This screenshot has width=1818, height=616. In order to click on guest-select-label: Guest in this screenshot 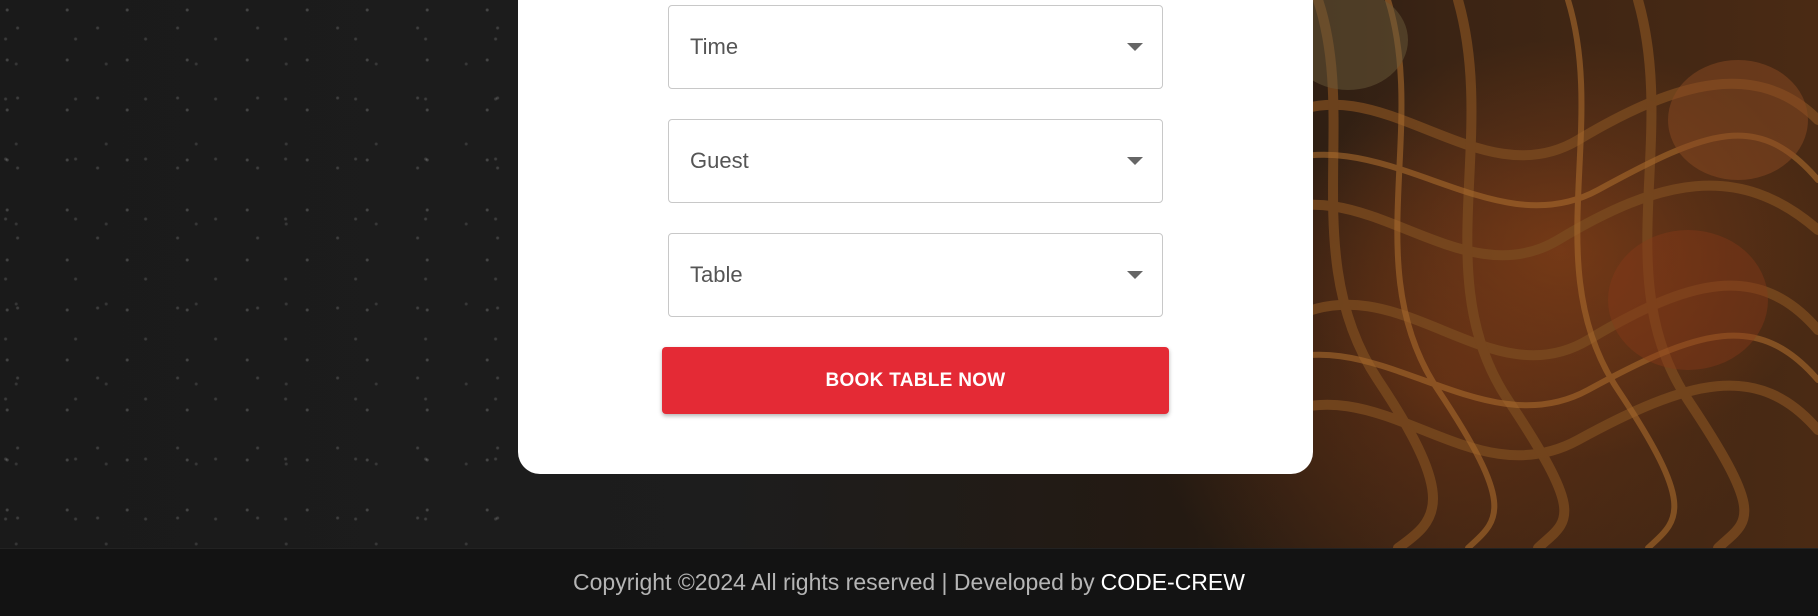, I will do `click(719, 160)`.